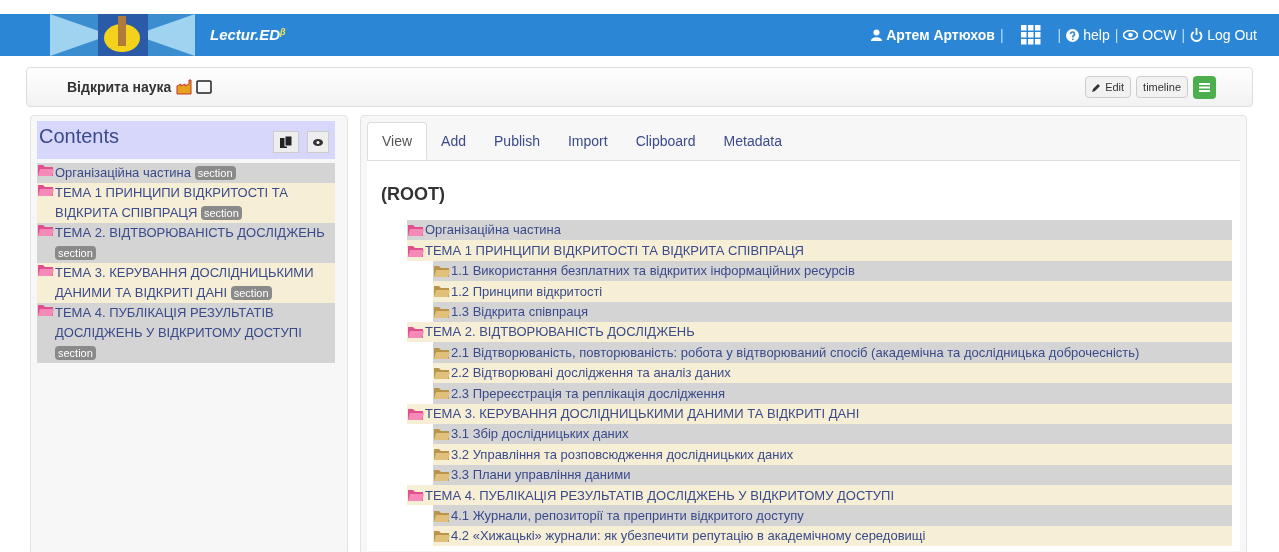 The width and height of the screenshot is (1279, 552). What do you see at coordinates (1030, 35) in the screenshot?
I see `apps-grid-icon` at bounding box center [1030, 35].